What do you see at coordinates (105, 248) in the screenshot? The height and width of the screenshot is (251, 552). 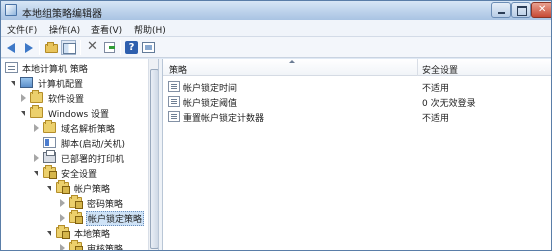 I see `tree-item-label: 审核策略` at bounding box center [105, 248].